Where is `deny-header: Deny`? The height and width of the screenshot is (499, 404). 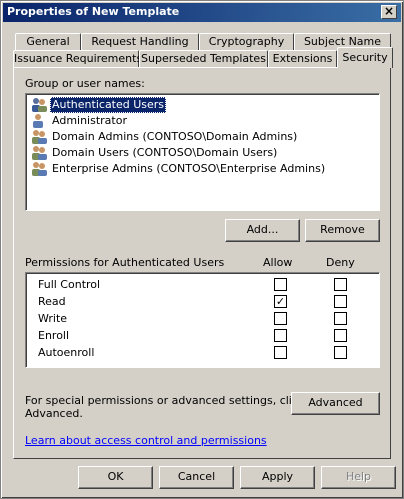 deny-header: Deny is located at coordinates (340, 262).